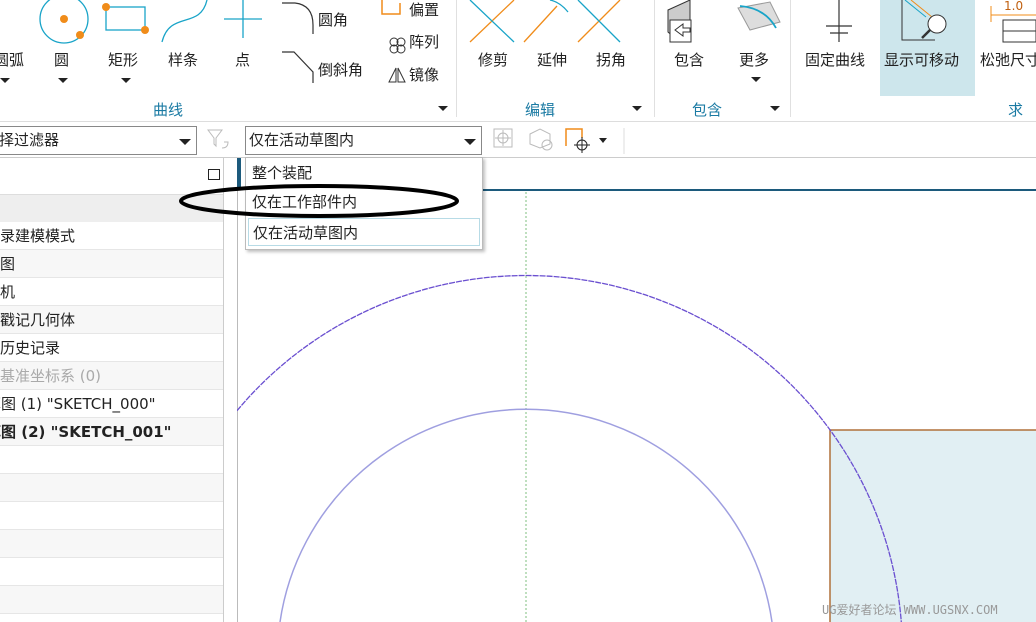 The height and width of the screenshot is (622, 1036). Describe the element at coordinates (775, 108) in the screenshot. I see `include-group-menu-icon` at that location.